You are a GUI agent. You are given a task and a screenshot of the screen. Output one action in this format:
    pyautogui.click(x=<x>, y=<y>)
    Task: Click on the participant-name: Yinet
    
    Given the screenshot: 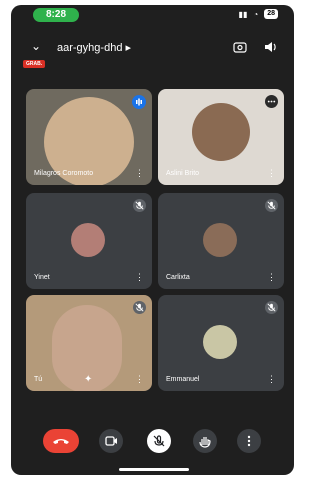 What is the action you would take?
    pyautogui.click(x=42, y=277)
    